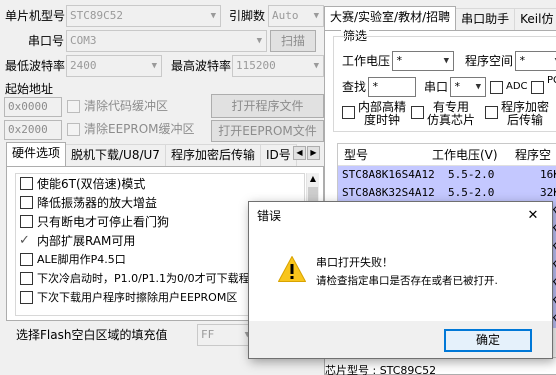  What do you see at coordinates (267, 131) in the screenshot?
I see `open-eeprom-file-button: 打开EEPROM文件` at bounding box center [267, 131].